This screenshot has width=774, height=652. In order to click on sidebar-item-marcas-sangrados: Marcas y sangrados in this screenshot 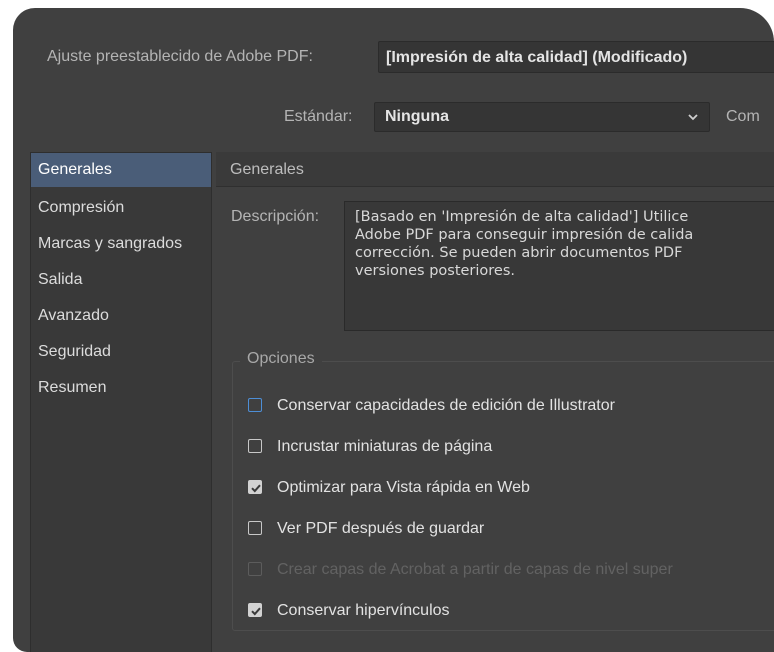, I will do `click(121, 244)`.